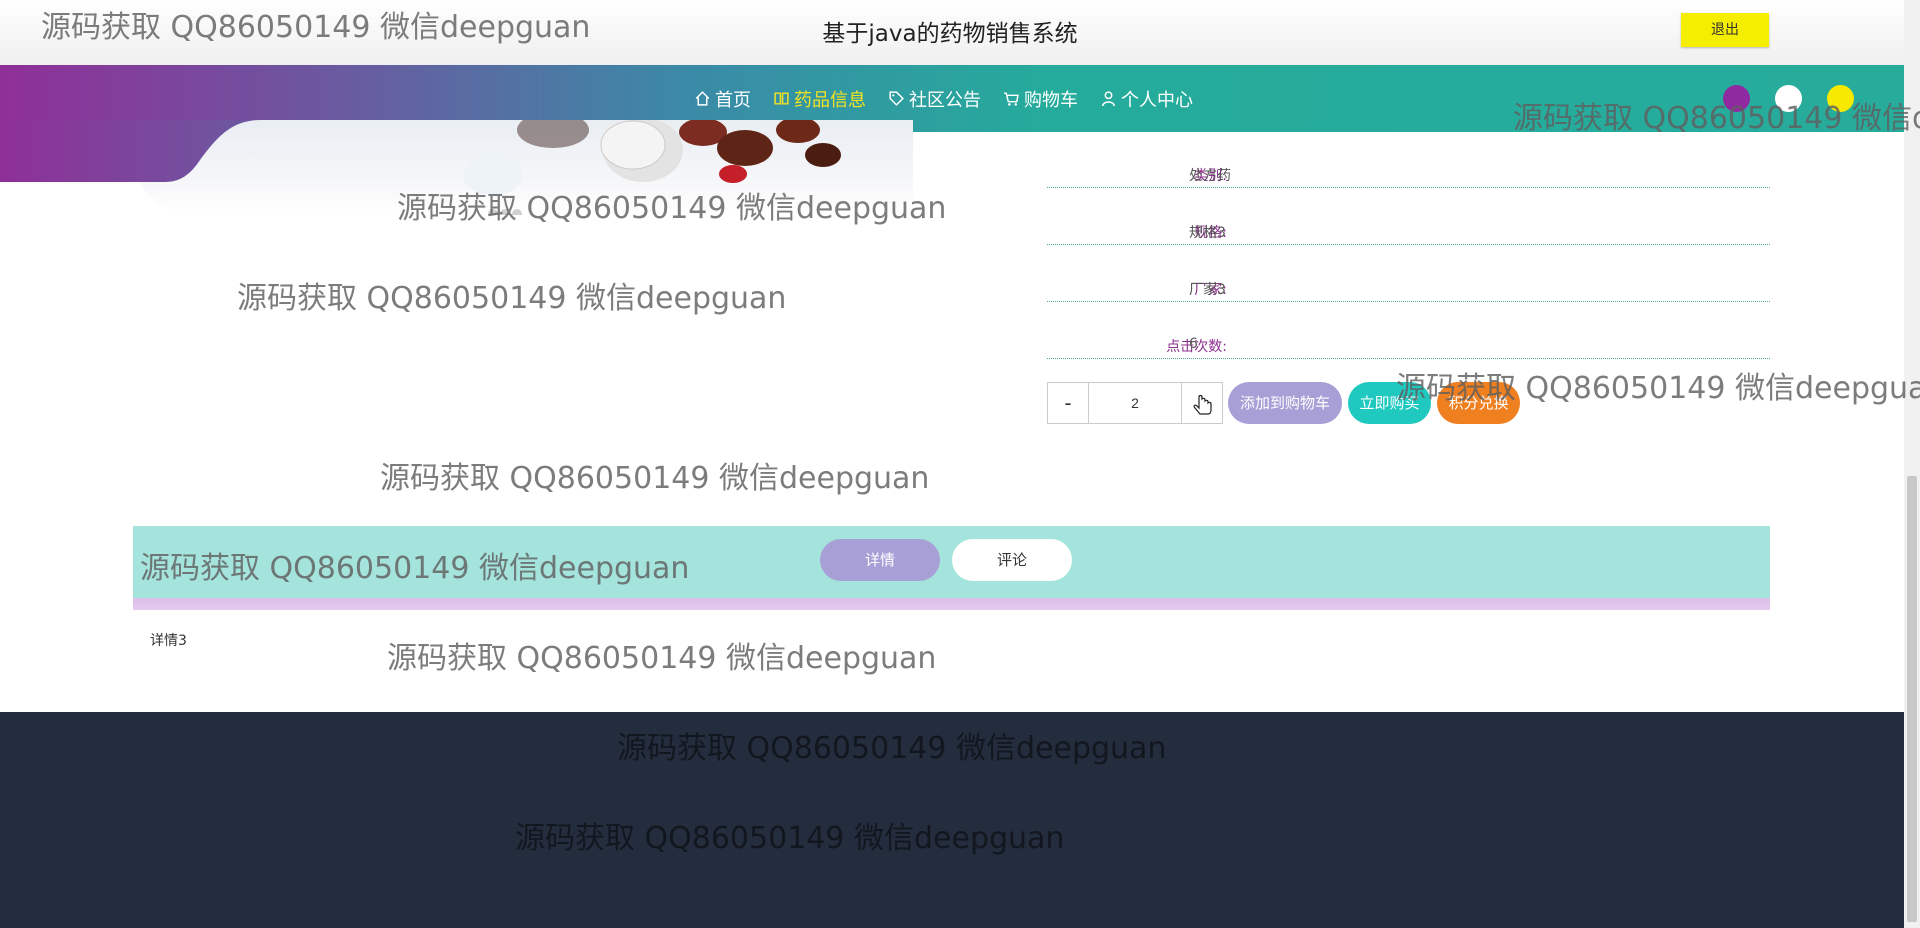  I want to click on hand-pointer-icon, so click(1202, 404).